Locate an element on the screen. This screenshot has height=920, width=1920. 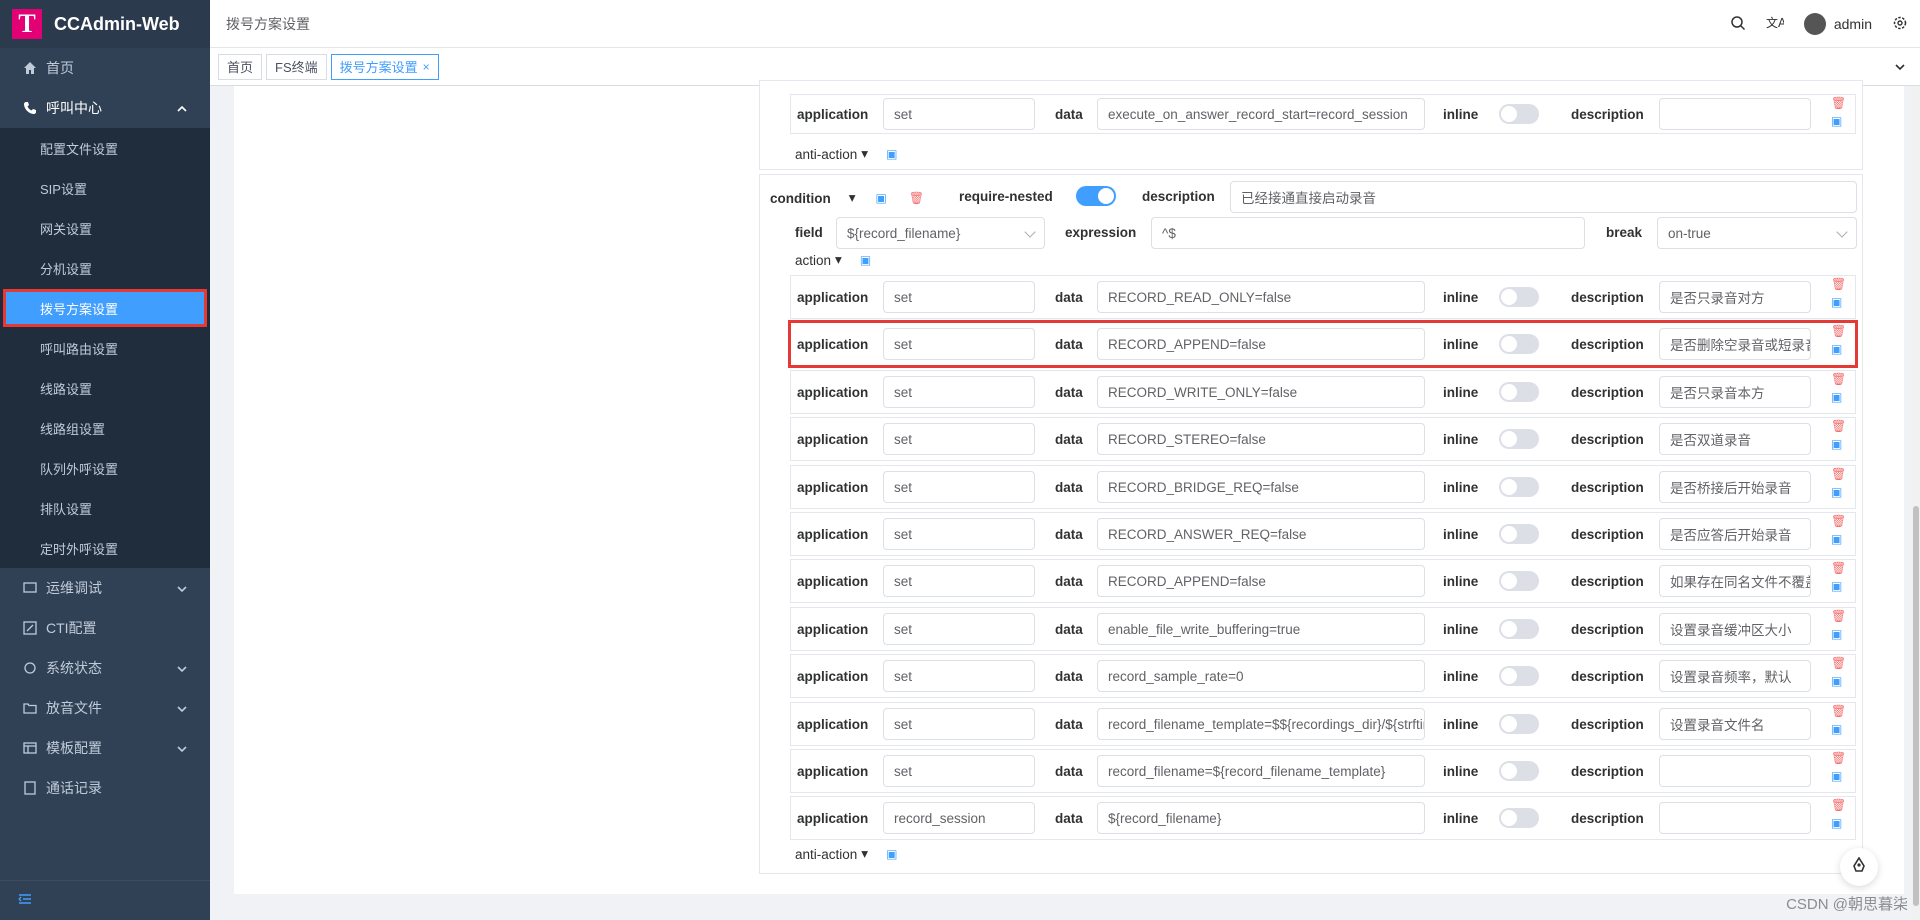
collapse-sidebar-button is located at coordinates (105, 900).